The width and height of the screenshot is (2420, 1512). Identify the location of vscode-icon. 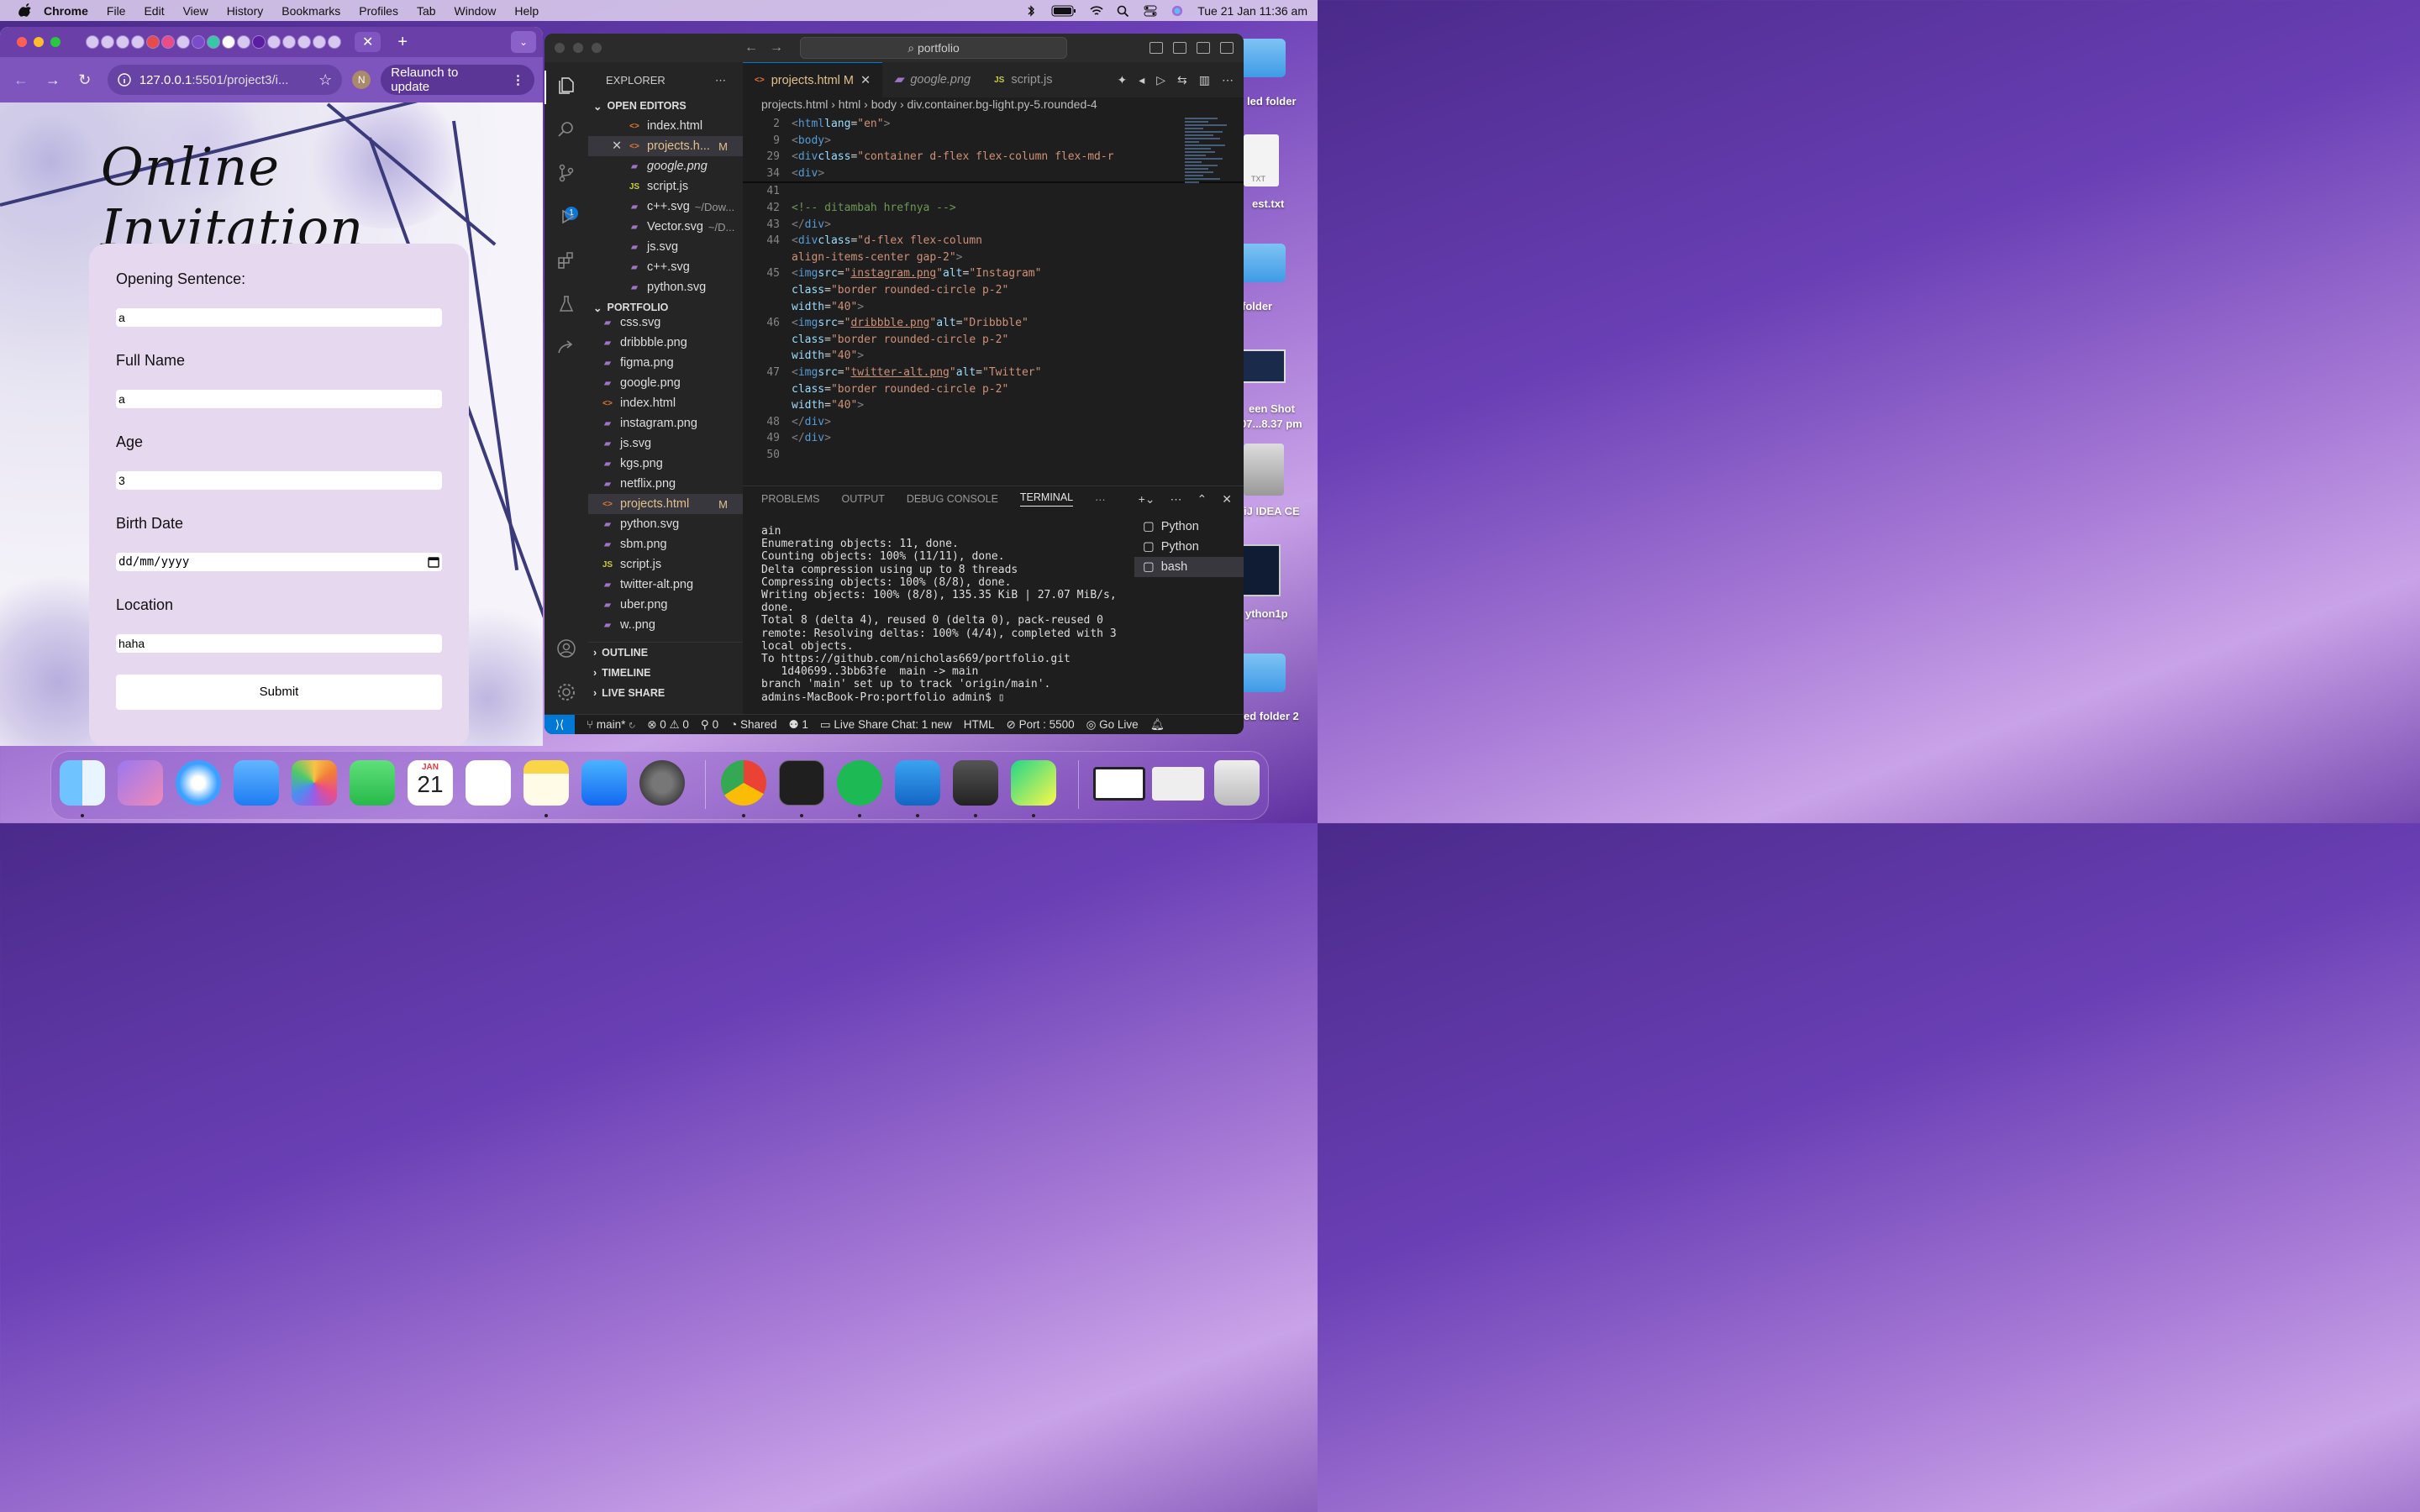
(917, 783).